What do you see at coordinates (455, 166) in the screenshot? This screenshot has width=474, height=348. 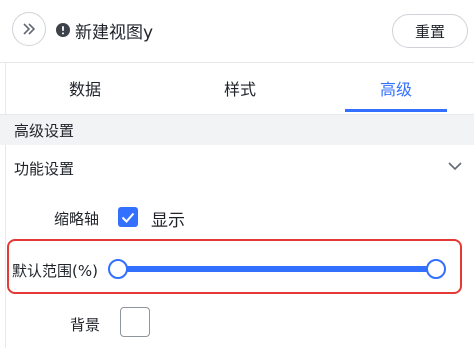 I see `chevron-down-icon` at bounding box center [455, 166].